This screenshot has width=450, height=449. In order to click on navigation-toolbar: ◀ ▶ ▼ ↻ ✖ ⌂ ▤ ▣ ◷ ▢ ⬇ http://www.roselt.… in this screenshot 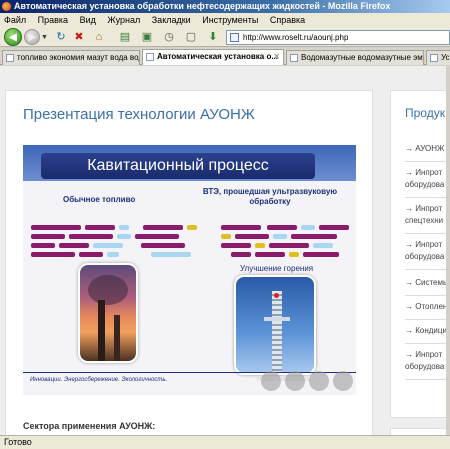, I will do `click(225, 37)`.